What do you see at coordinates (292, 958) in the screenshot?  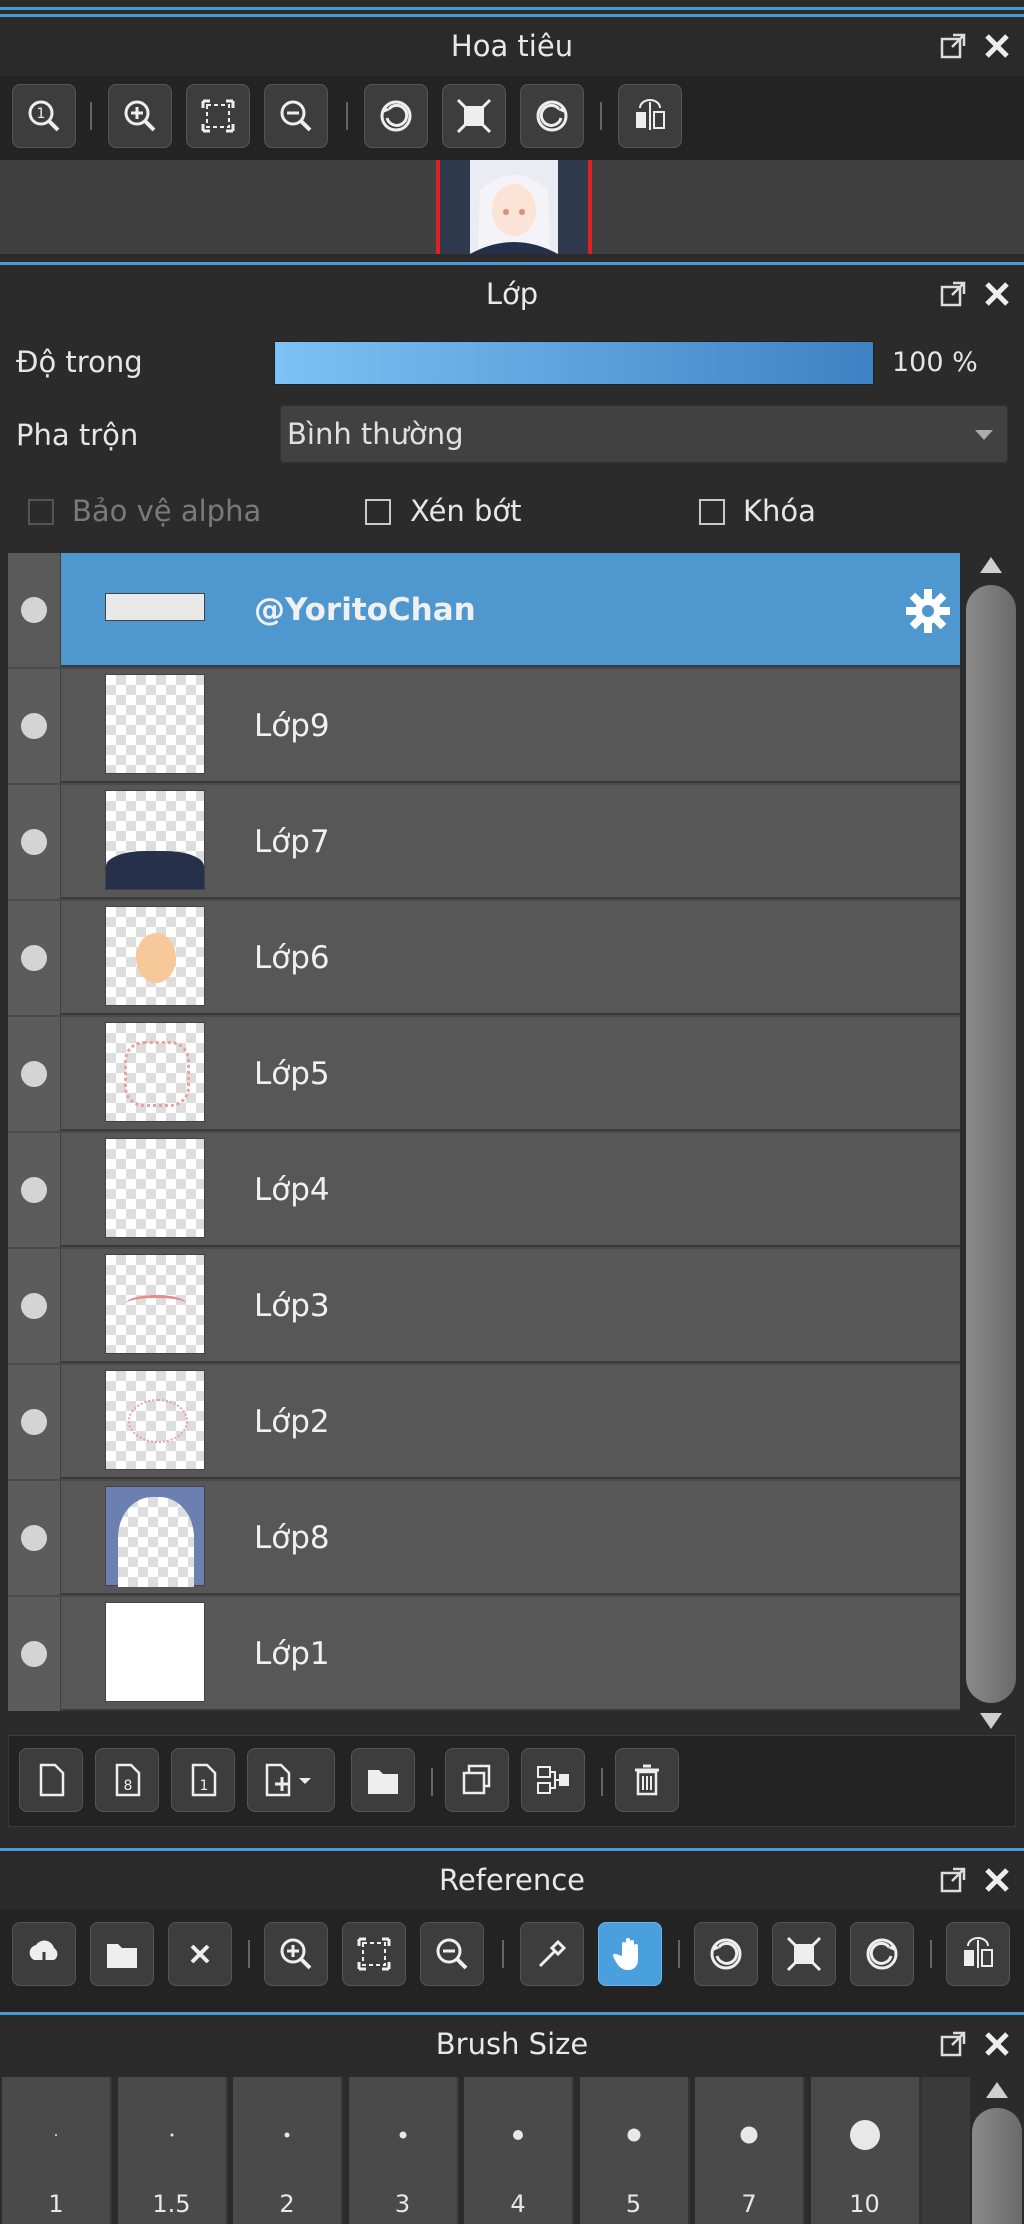 I see `layer-name: Lớp6` at bounding box center [292, 958].